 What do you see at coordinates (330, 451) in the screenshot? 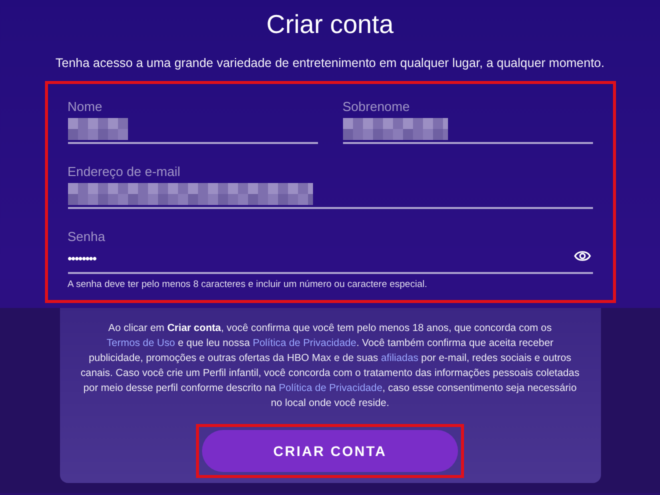
I see `create-account-button: CRIAR CONTA` at bounding box center [330, 451].